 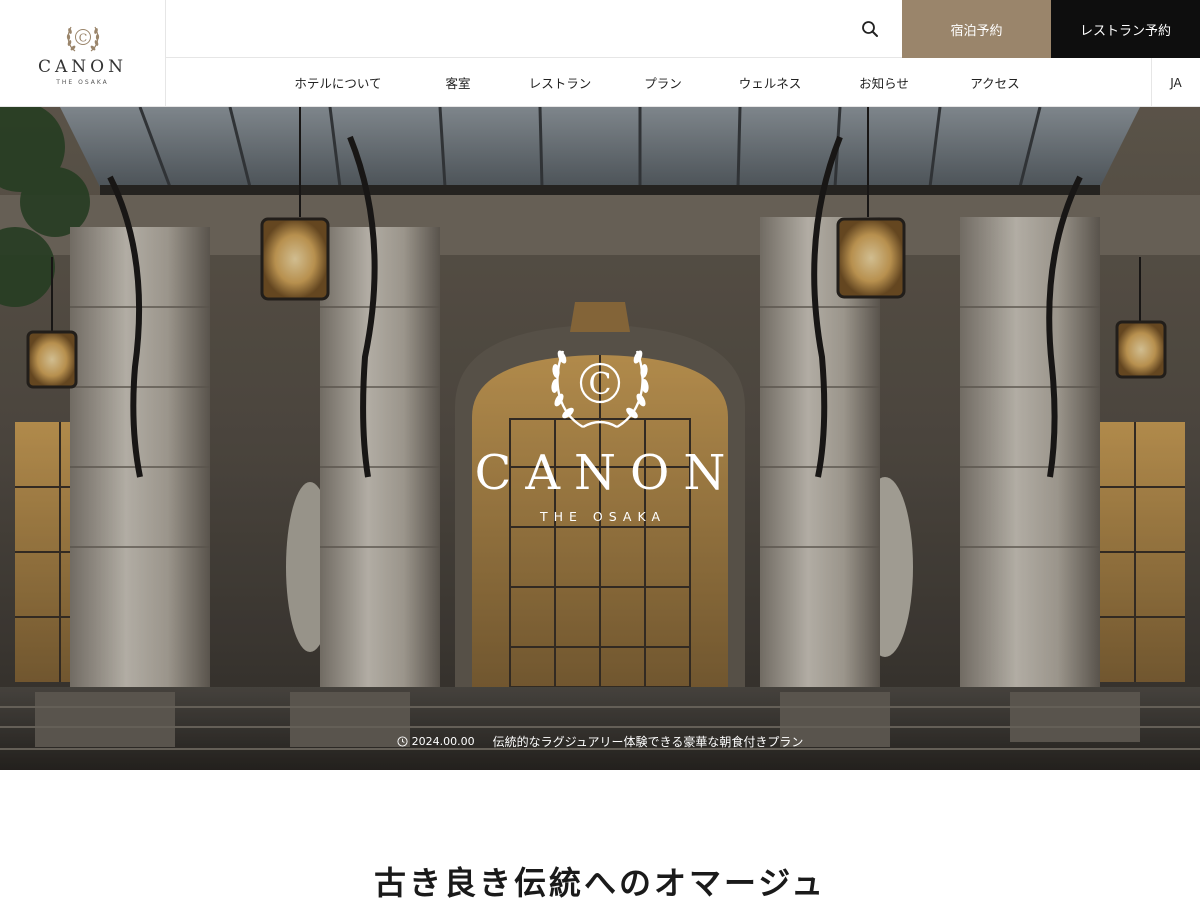 What do you see at coordinates (82, 82) in the screenshot?
I see `logo-subtitle: THE OSAKA` at bounding box center [82, 82].